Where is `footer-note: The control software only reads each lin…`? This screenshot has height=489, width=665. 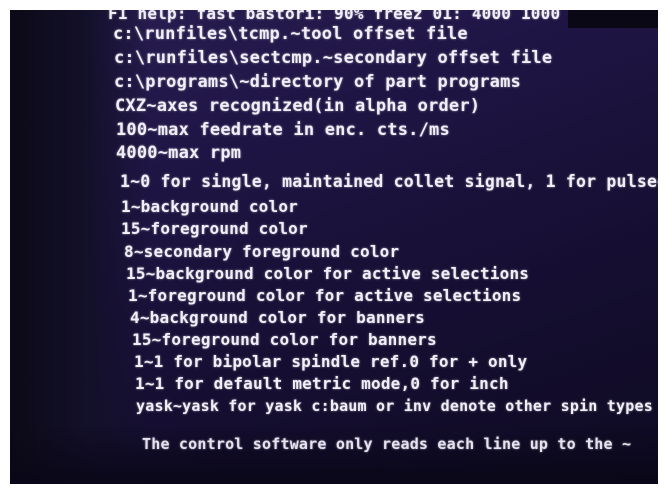 footer-note: The control software only reads each lin… is located at coordinates (387, 444).